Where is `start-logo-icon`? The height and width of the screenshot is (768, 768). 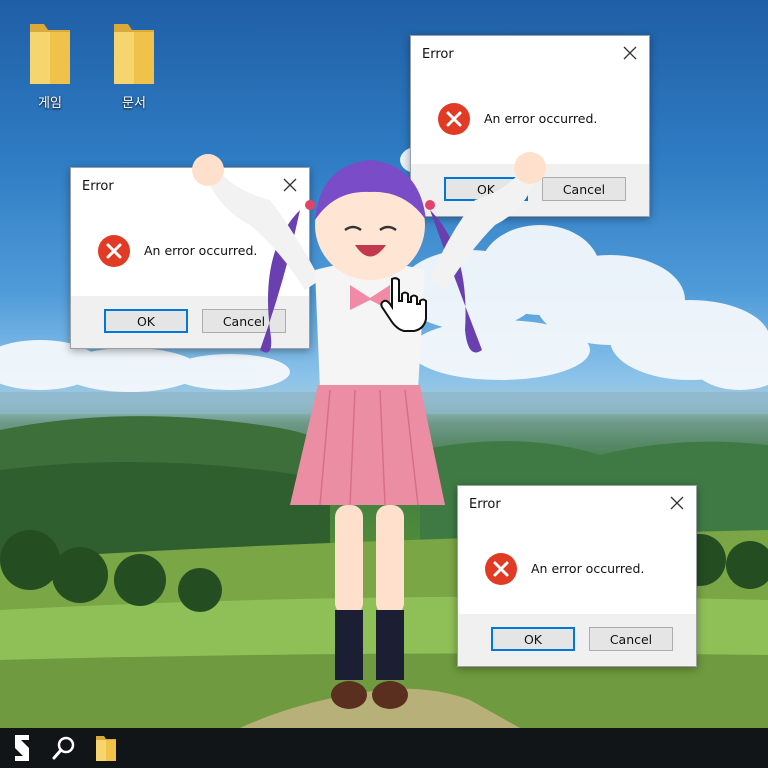 start-logo-icon is located at coordinates (22, 748).